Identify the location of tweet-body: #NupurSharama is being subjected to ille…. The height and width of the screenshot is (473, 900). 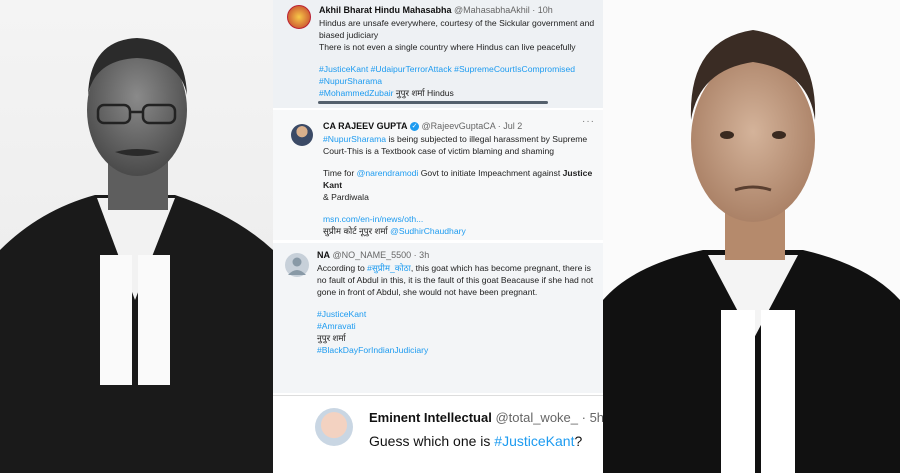
(459, 185).